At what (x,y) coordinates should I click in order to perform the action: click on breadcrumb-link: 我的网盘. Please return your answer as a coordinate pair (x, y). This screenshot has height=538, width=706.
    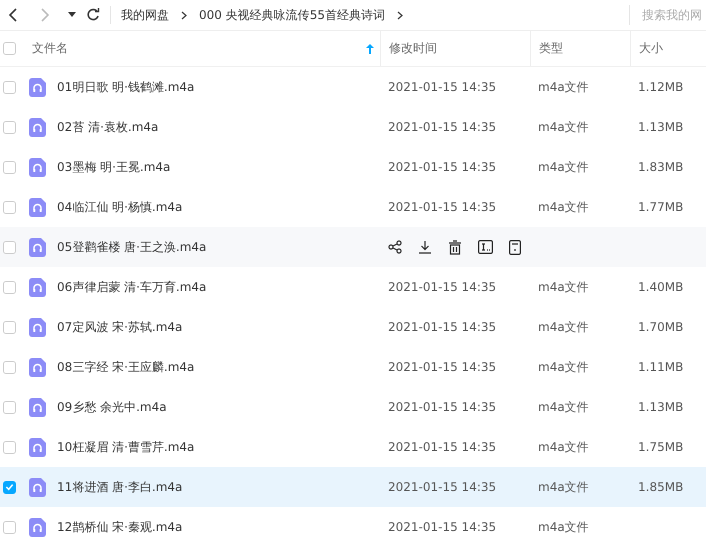
    Looking at the image, I should click on (145, 15).